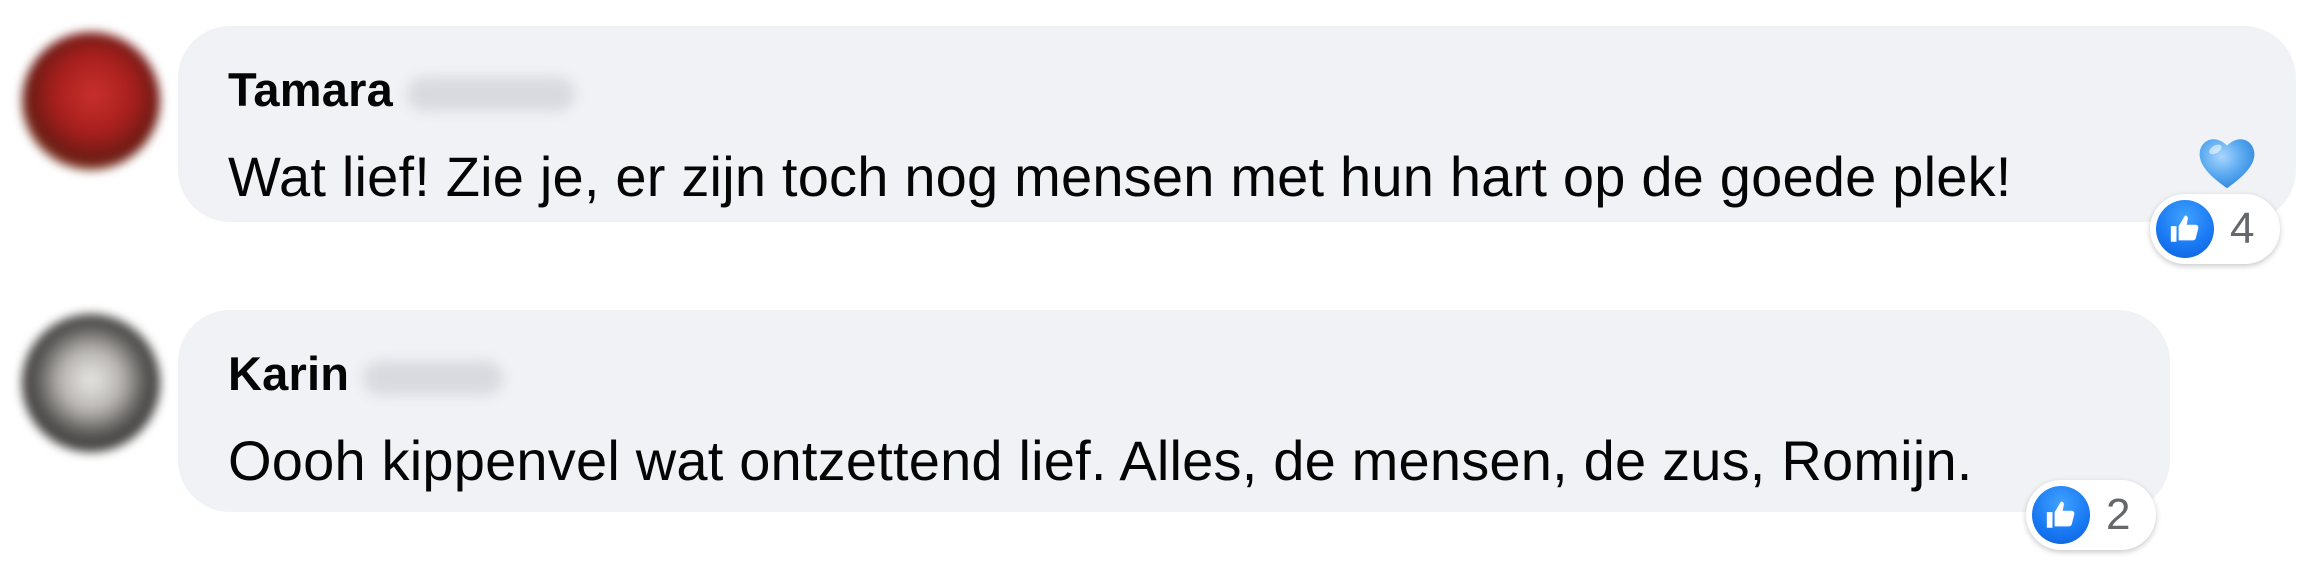 The image size is (2318, 586). Describe the element at coordinates (2242, 228) in the screenshot. I see `reaction-count: 4` at that location.